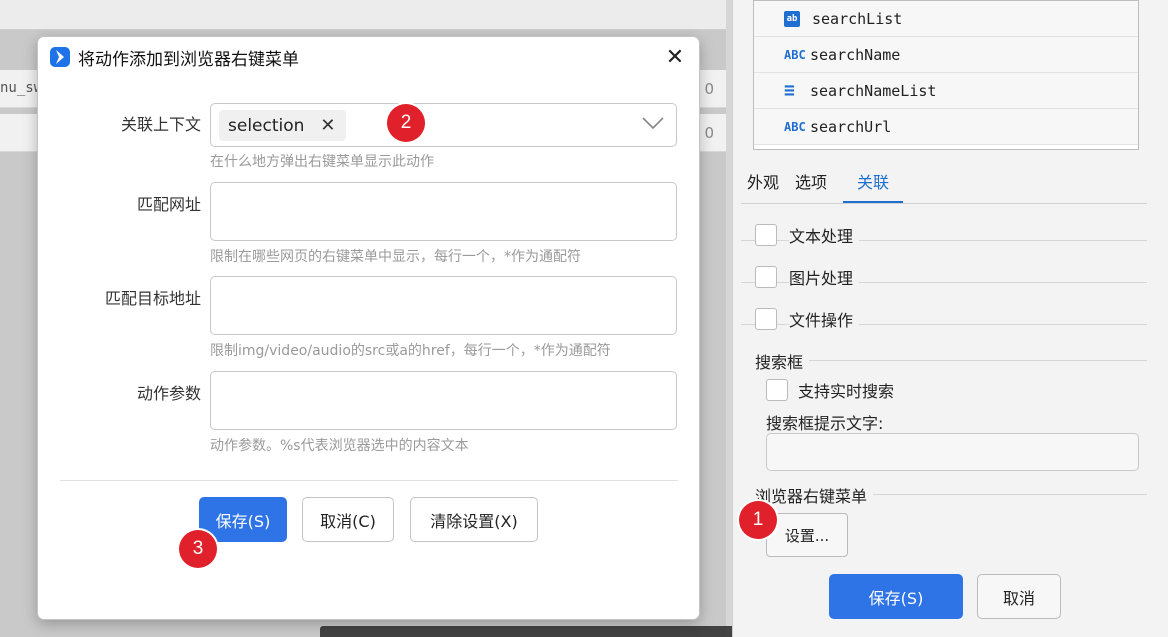 Image resolution: width=1168 pixels, height=637 pixels. I want to click on panel-tabs: 外观 选项 关联, so click(826, 184).